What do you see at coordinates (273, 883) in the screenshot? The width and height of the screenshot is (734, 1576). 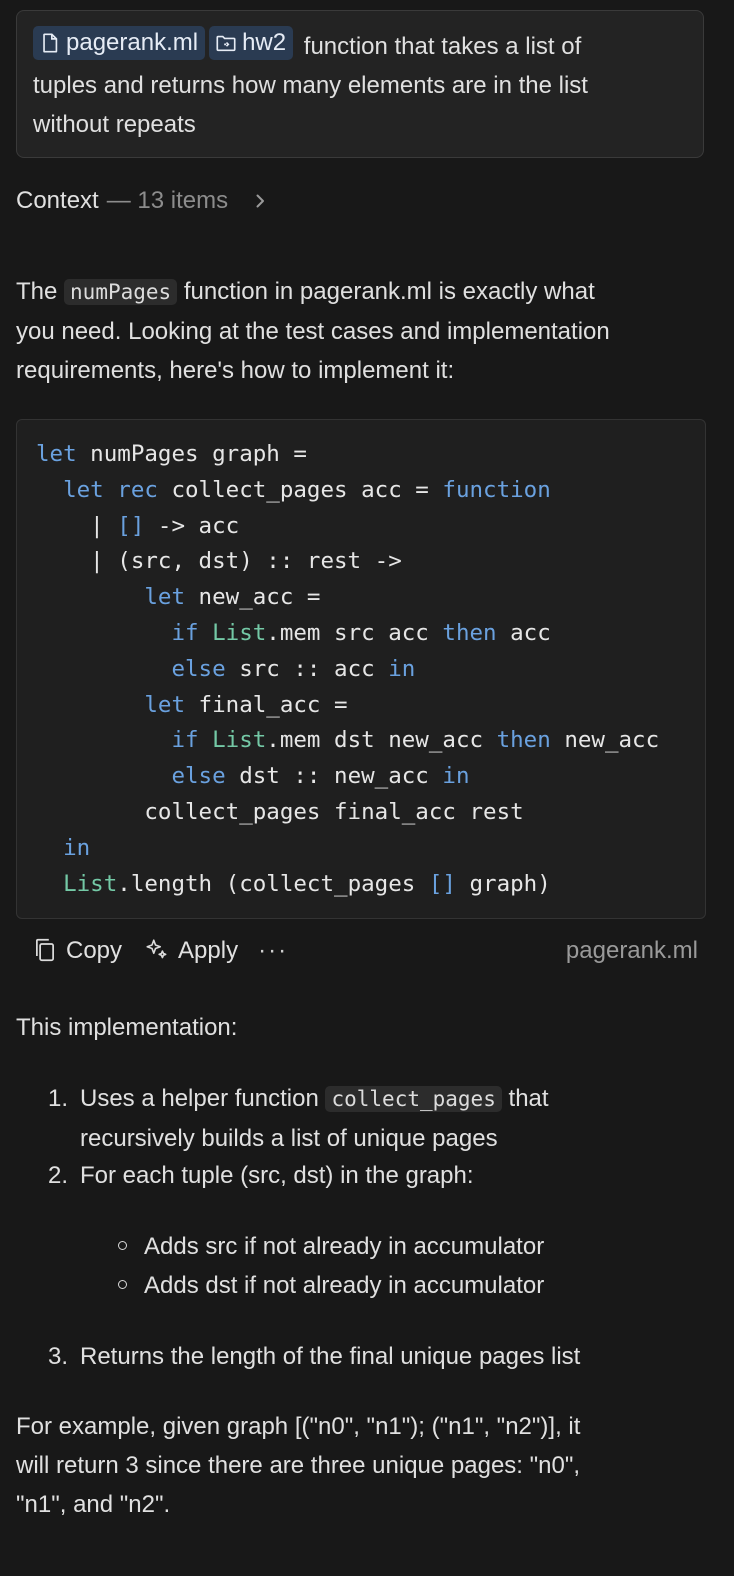 I see `code-text: .length (collect_pages` at bounding box center [273, 883].